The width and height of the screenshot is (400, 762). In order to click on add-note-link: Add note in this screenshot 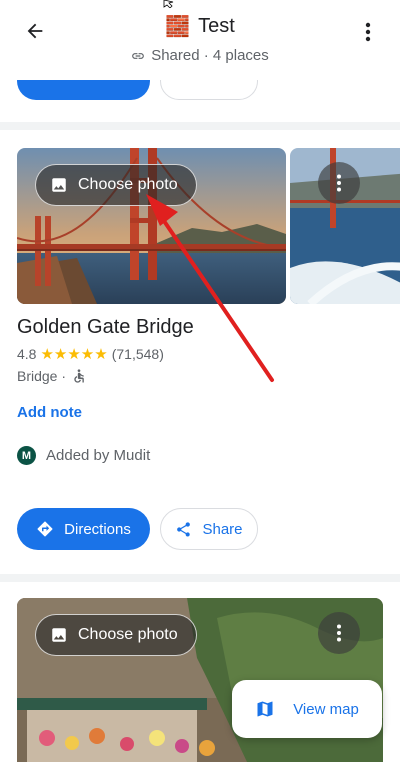, I will do `click(49, 412)`.